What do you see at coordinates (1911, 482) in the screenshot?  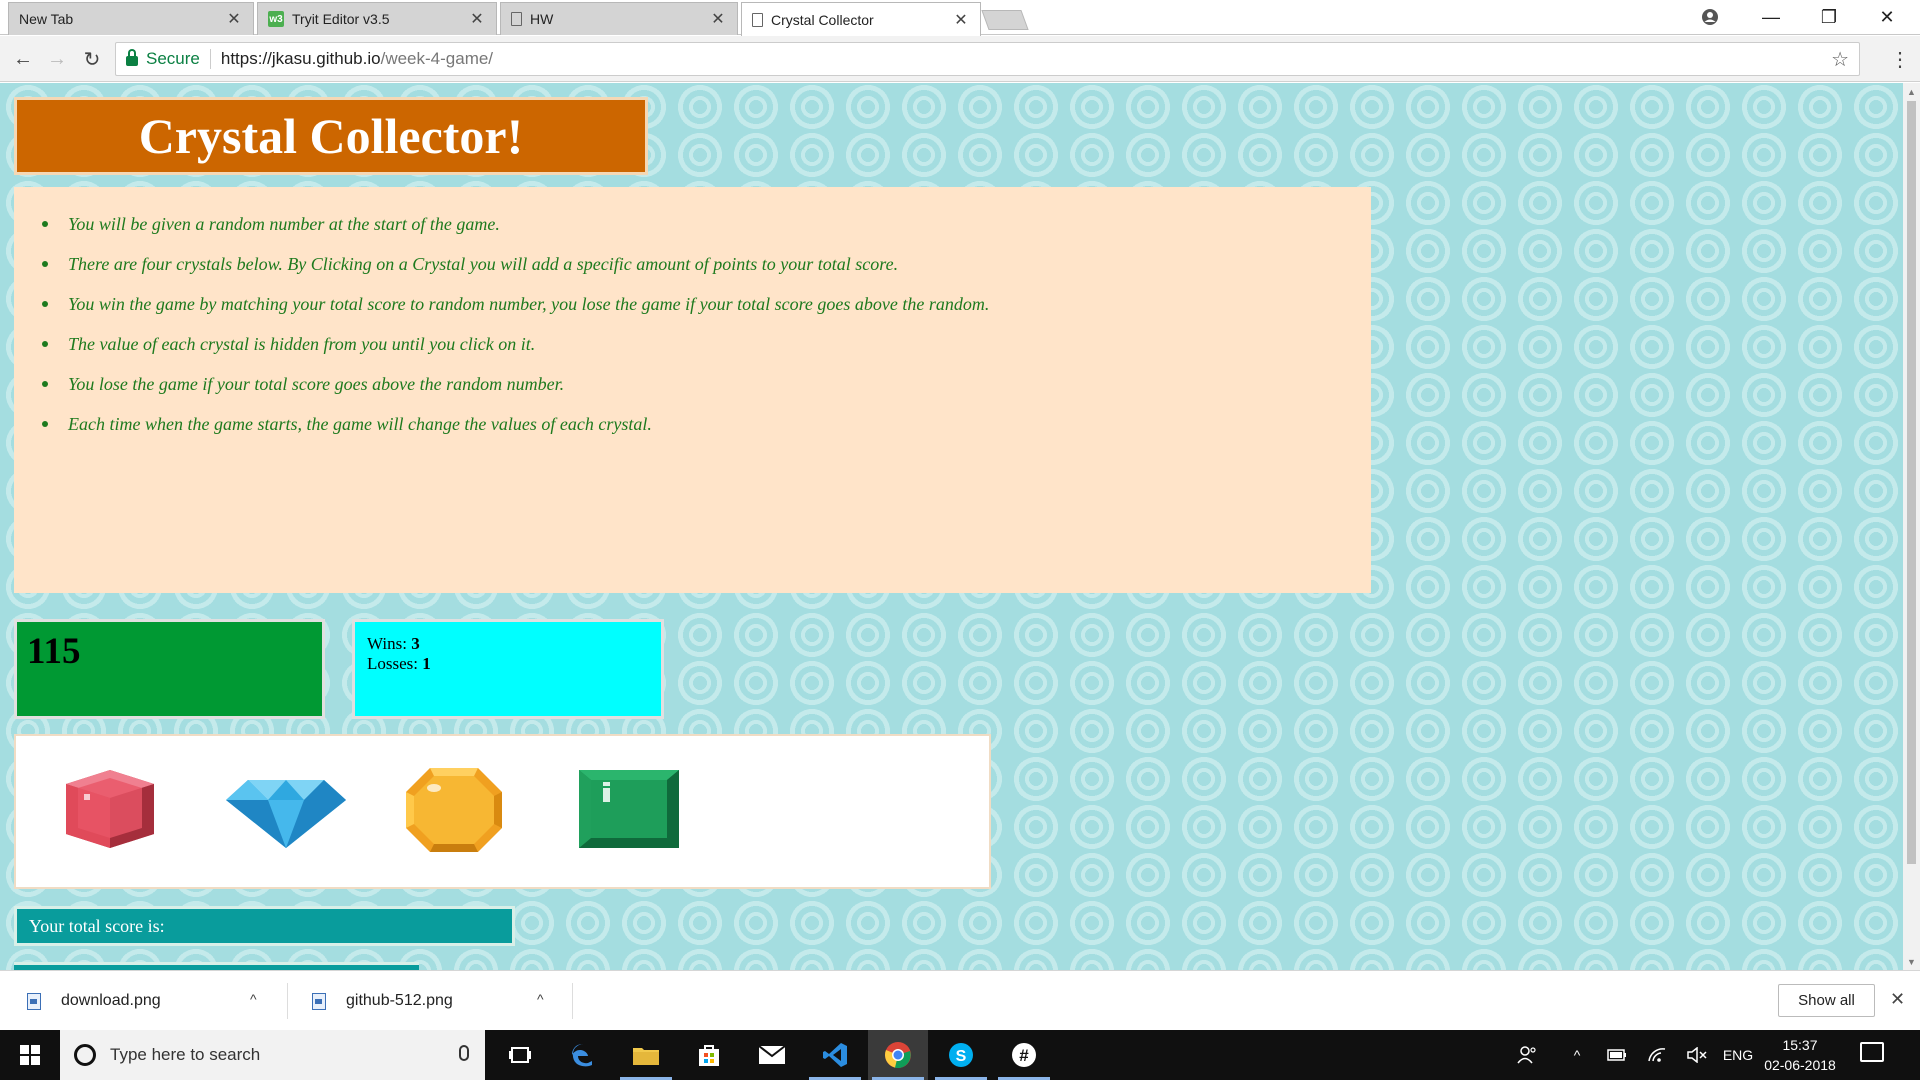 I see `scroll-thumb` at bounding box center [1911, 482].